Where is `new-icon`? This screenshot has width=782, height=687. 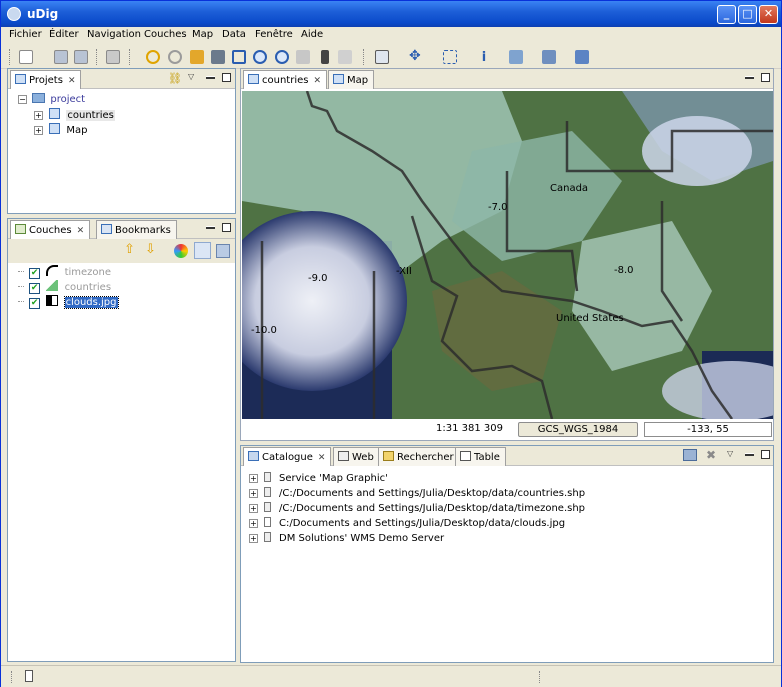 new-icon is located at coordinates (26, 57).